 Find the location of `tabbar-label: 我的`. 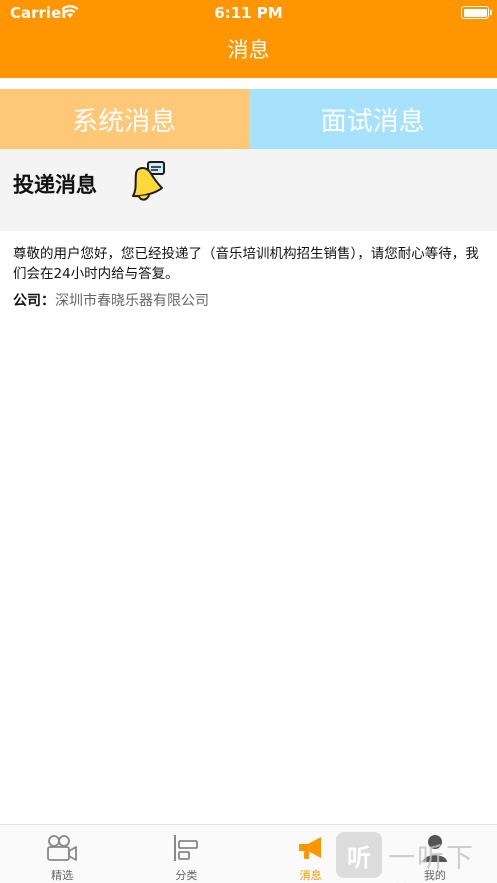

tabbar-label: 我的 is located at coordinates (434, 875).